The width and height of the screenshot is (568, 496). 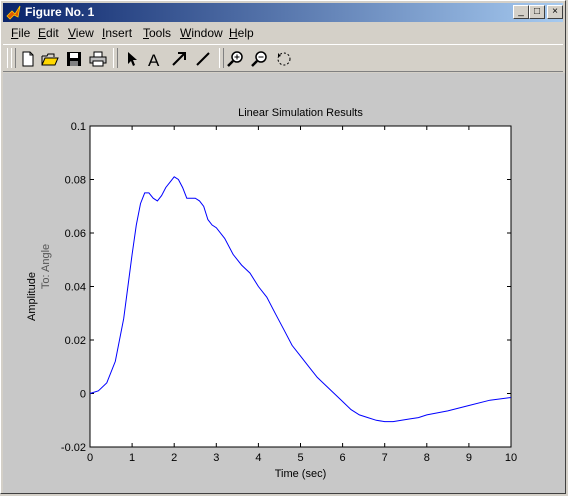 I want to click on y-tick-label: 0, so click(x=83, y=395).